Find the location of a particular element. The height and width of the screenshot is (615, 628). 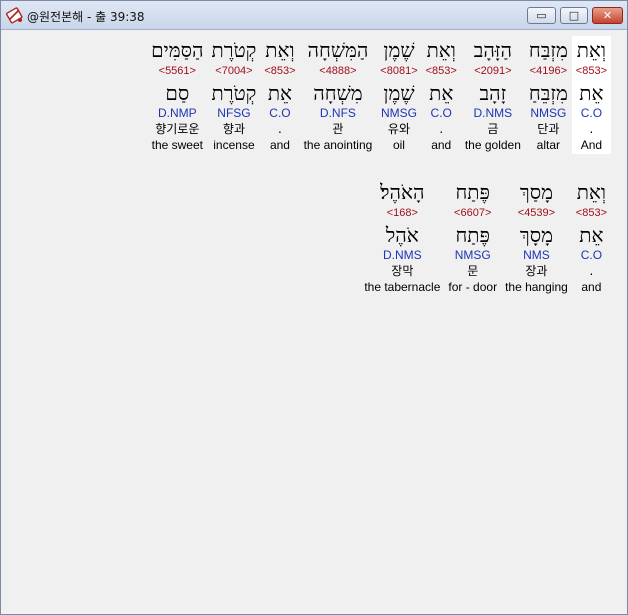

korean-gloss: 향과 is located at coordinates (233, 129).